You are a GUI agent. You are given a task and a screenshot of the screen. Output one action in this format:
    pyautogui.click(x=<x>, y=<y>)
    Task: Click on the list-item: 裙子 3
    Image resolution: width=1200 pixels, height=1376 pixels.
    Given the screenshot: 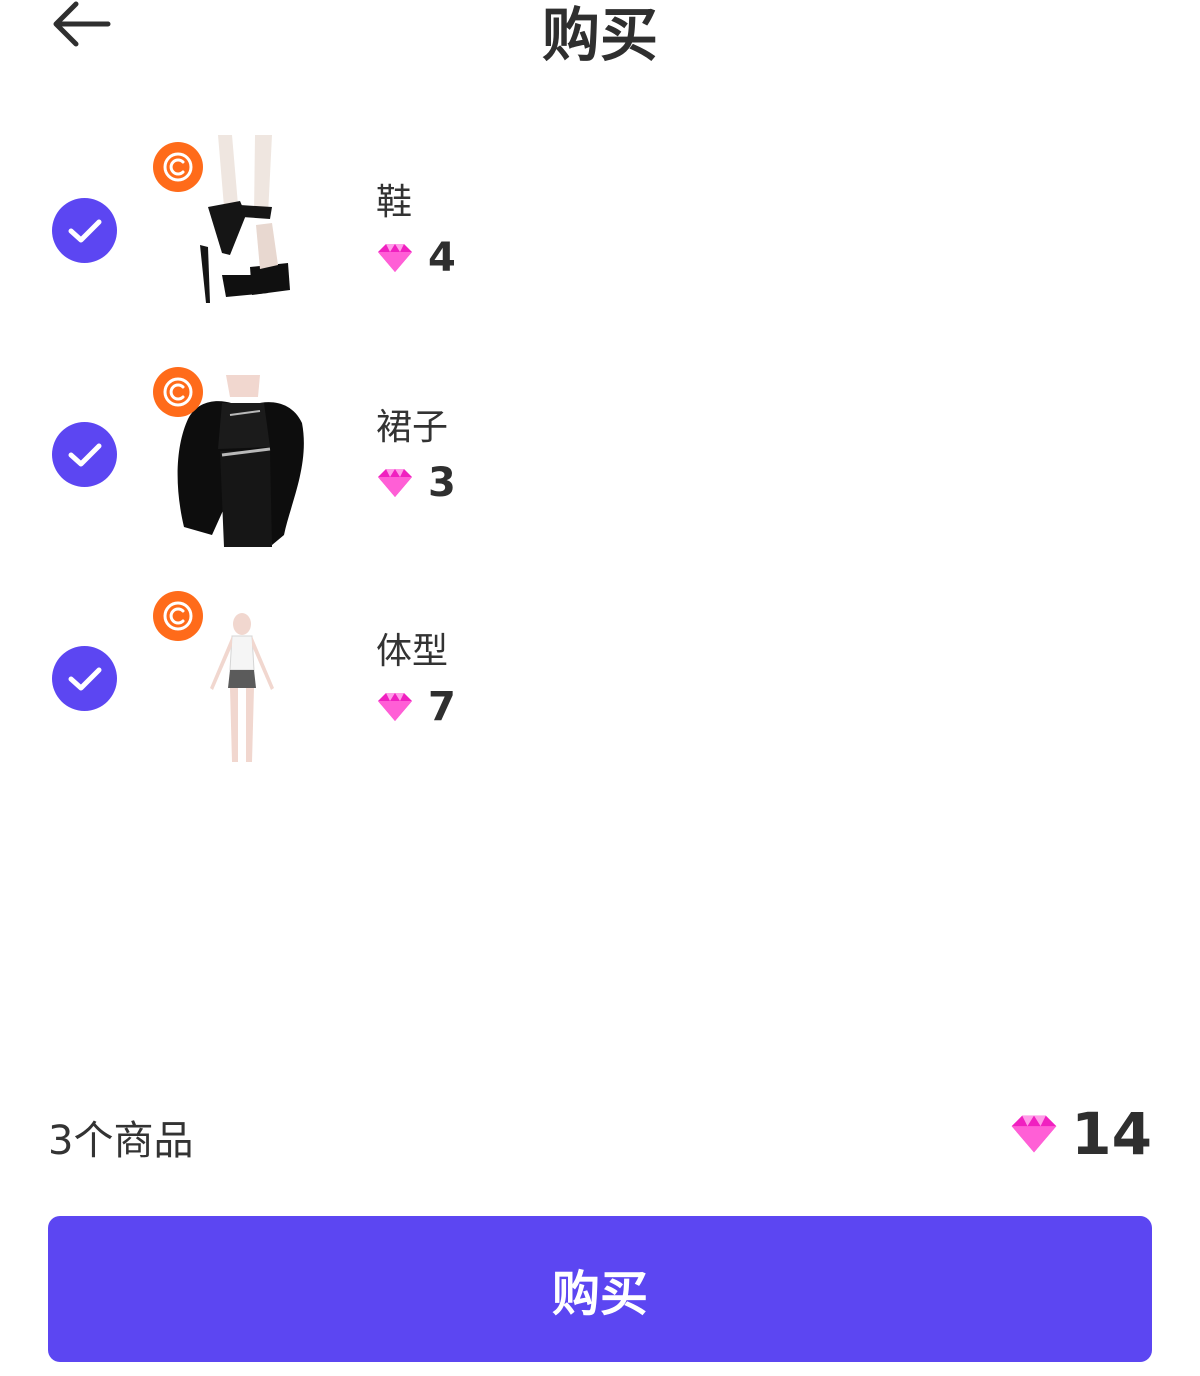 What is the action you would take?
    pyautogui.click(x=600, y=455)
    